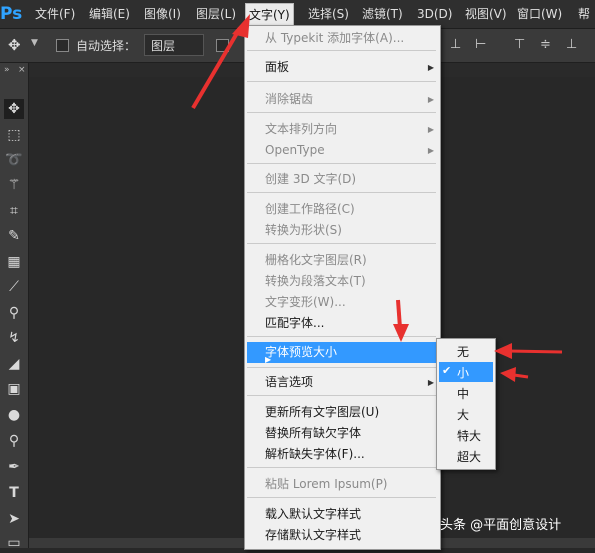 This screenshot has width=595, height=553. What do you see at coordinates (463, 415) in the screenshot?
I see `submenu-item-large: 大` at bounding box center [463, 415].